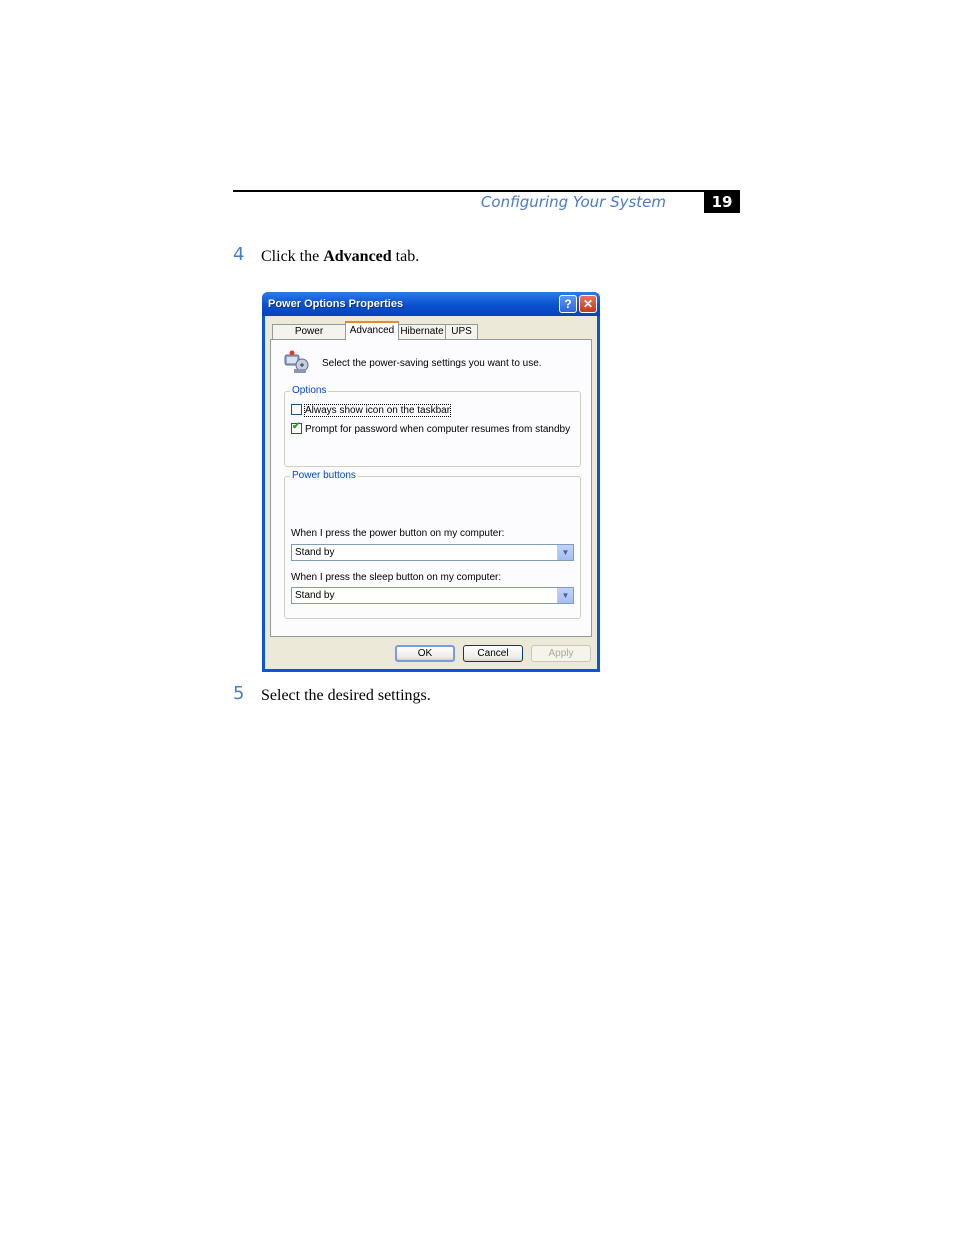 This screenshot has width=954, height=1235. Describe the element at coordinates (493, 653) in the screenshot. I see `cancel-button: Cancel` at that location.